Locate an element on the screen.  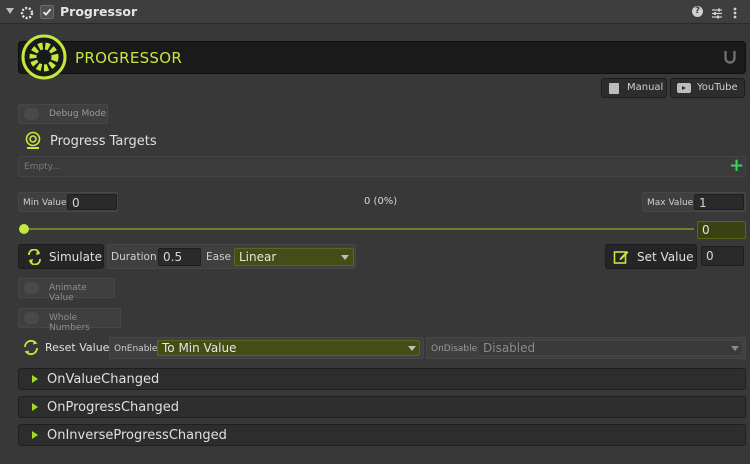
component-header: Progressor ? is located at coordinates (375, 12).